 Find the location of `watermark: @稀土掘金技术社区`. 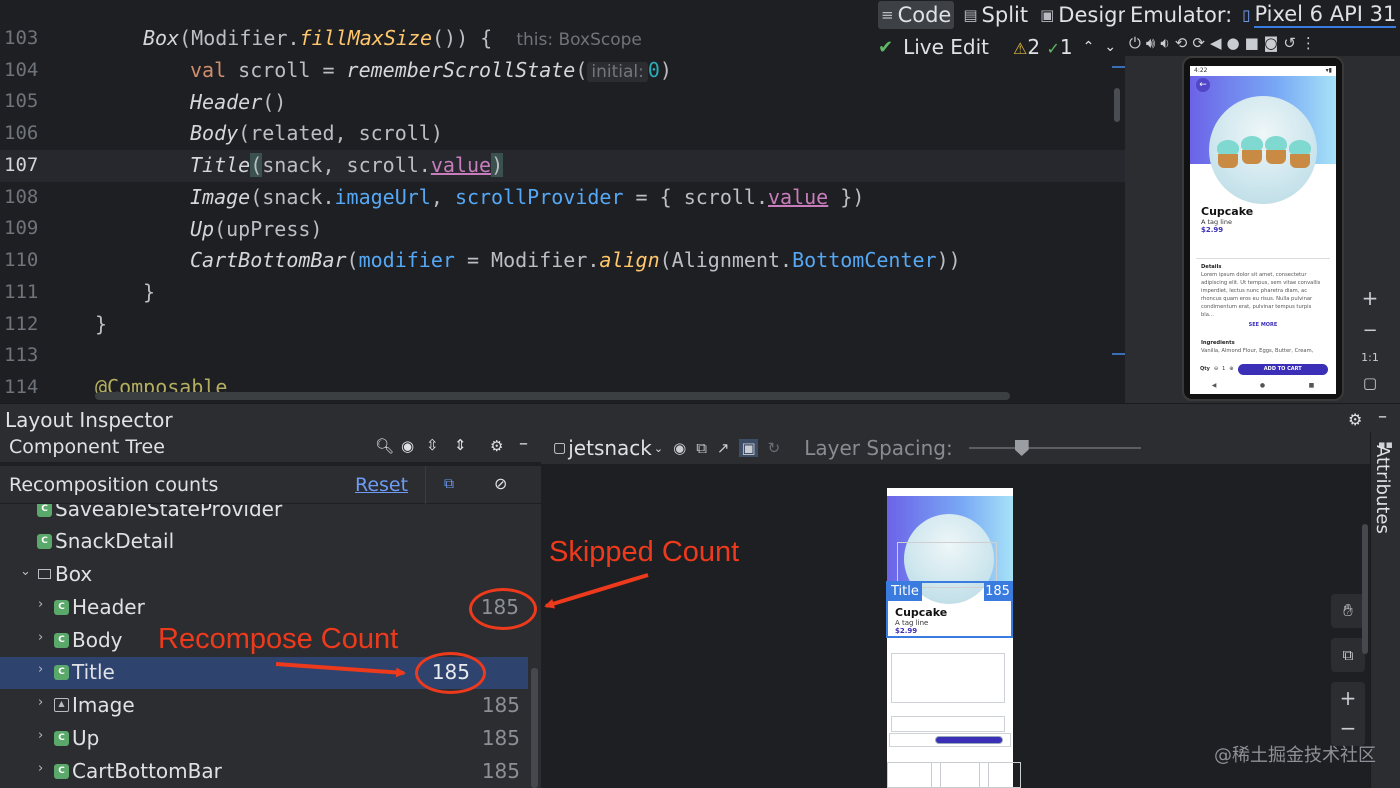

watermark: @稀土掘金技术社区 is located at coordinates (1295, 755).